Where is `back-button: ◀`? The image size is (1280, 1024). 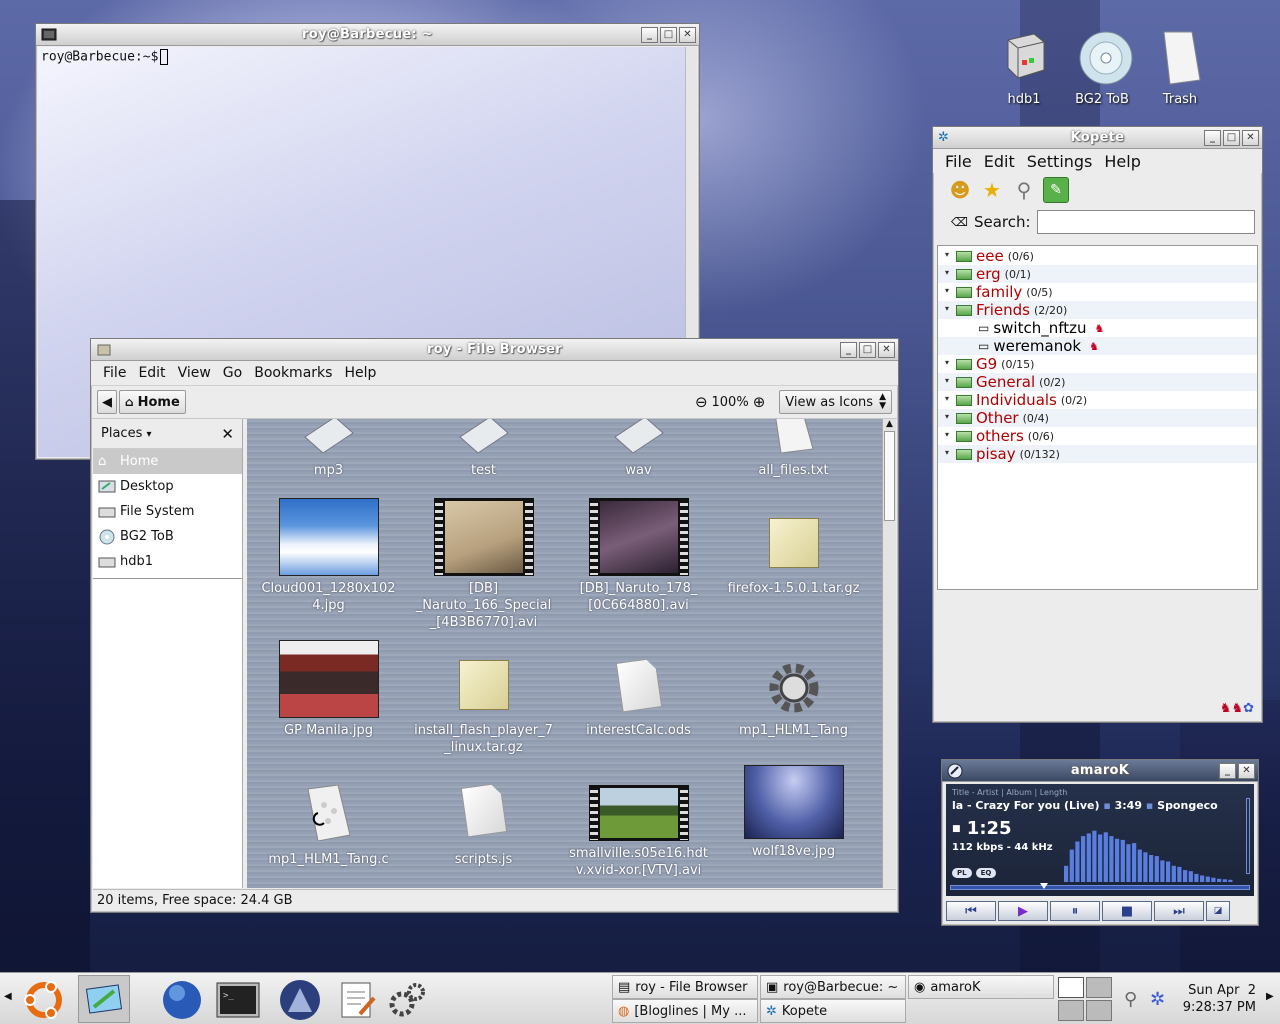 back-button: ◀ is located at coordinates (107, 402).